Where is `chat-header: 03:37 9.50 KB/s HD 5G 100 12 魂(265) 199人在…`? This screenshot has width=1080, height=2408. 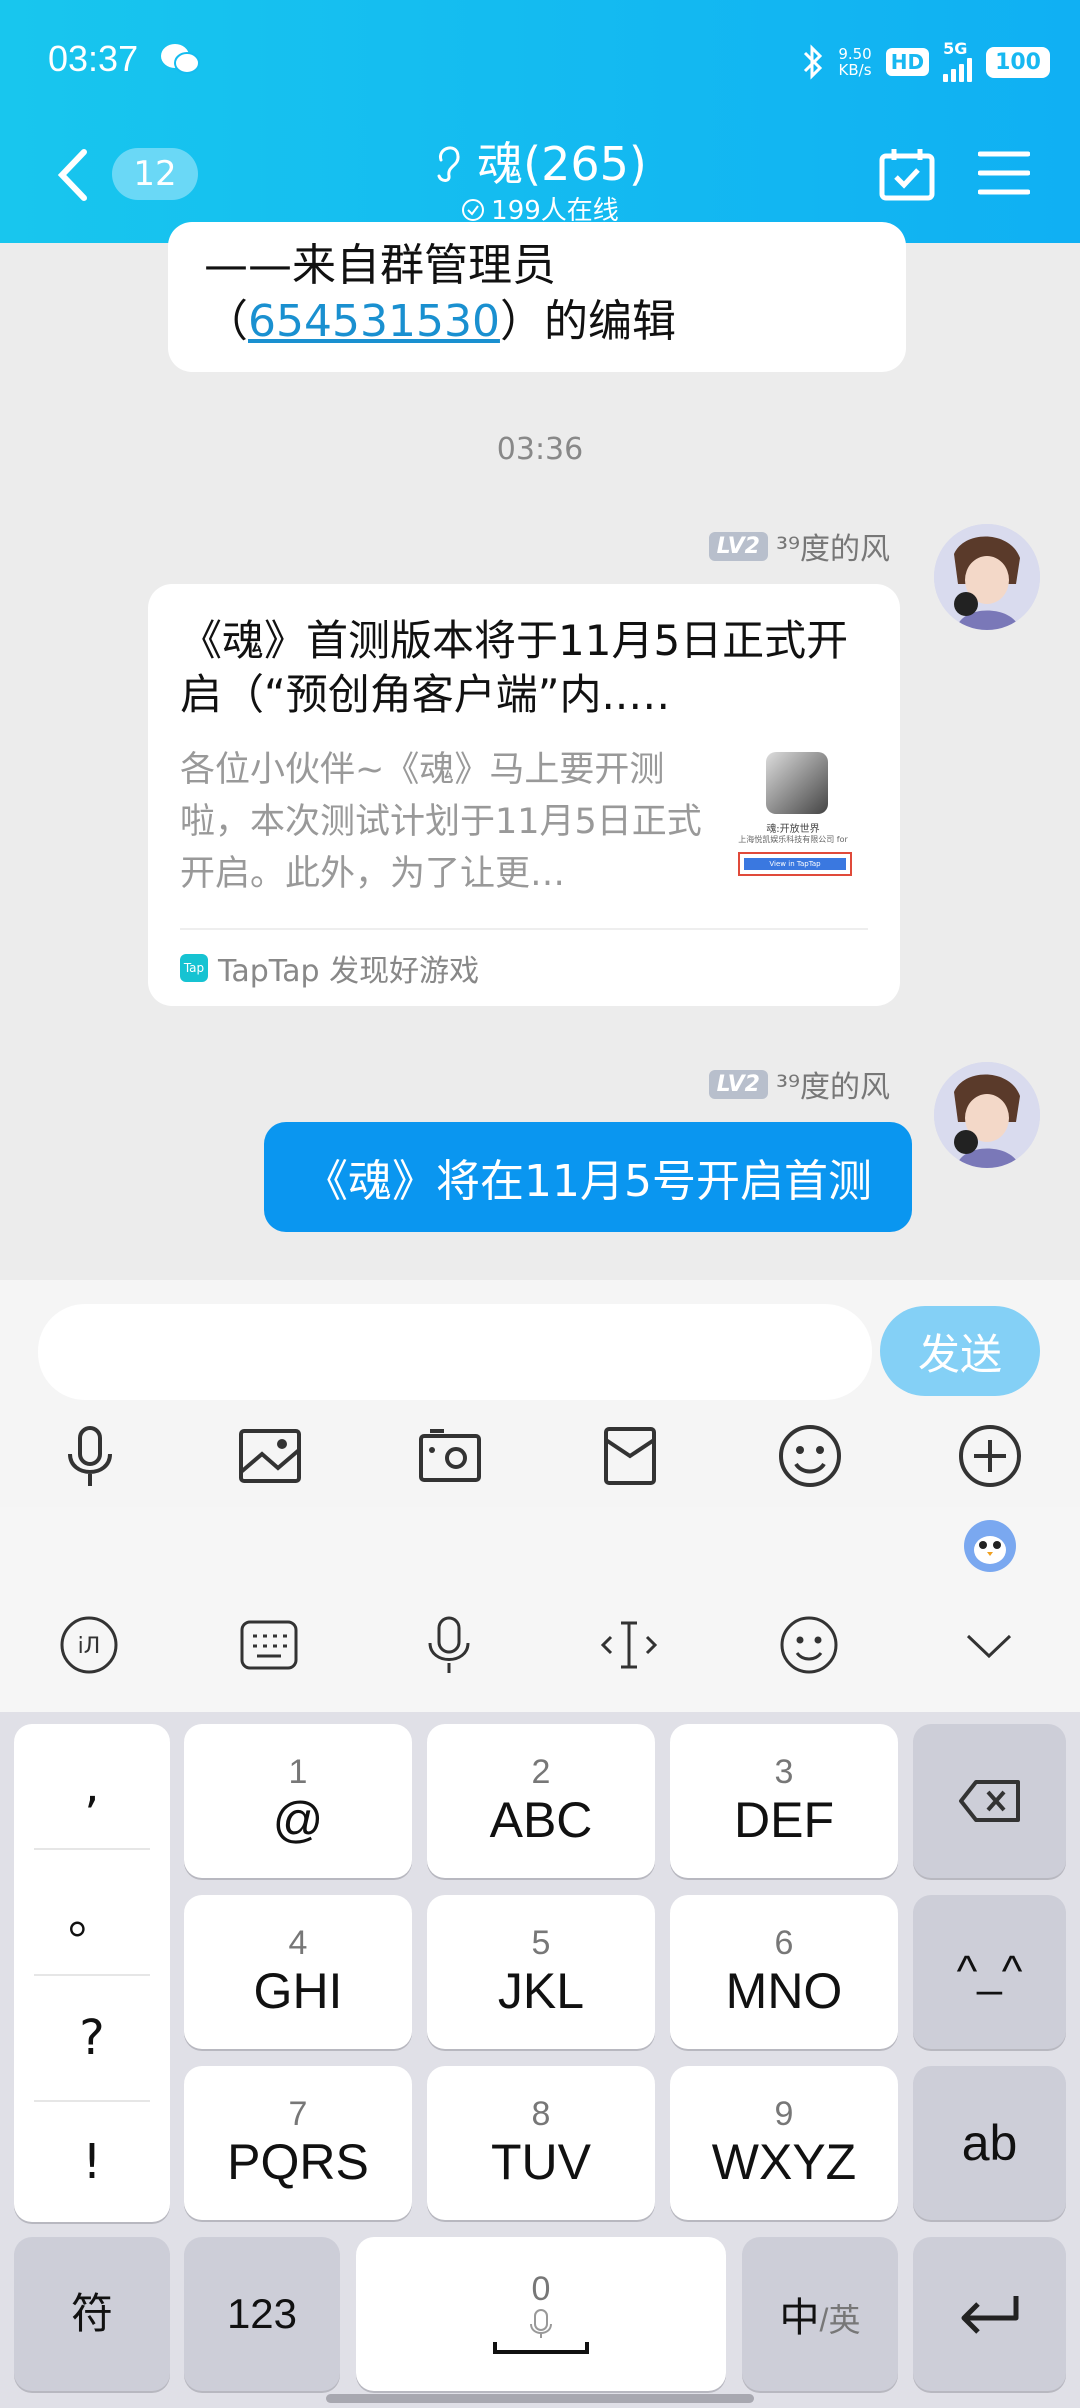 chat-header: 03:37 9.50 KB/s HD 5G 100 12 魂(265) 199人在… is located at coordinates (540, 121).